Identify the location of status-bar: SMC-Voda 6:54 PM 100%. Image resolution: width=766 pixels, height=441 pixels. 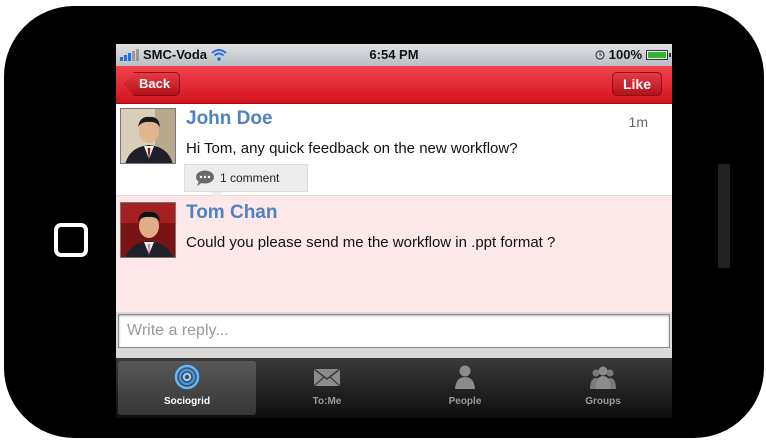
(394, 55).